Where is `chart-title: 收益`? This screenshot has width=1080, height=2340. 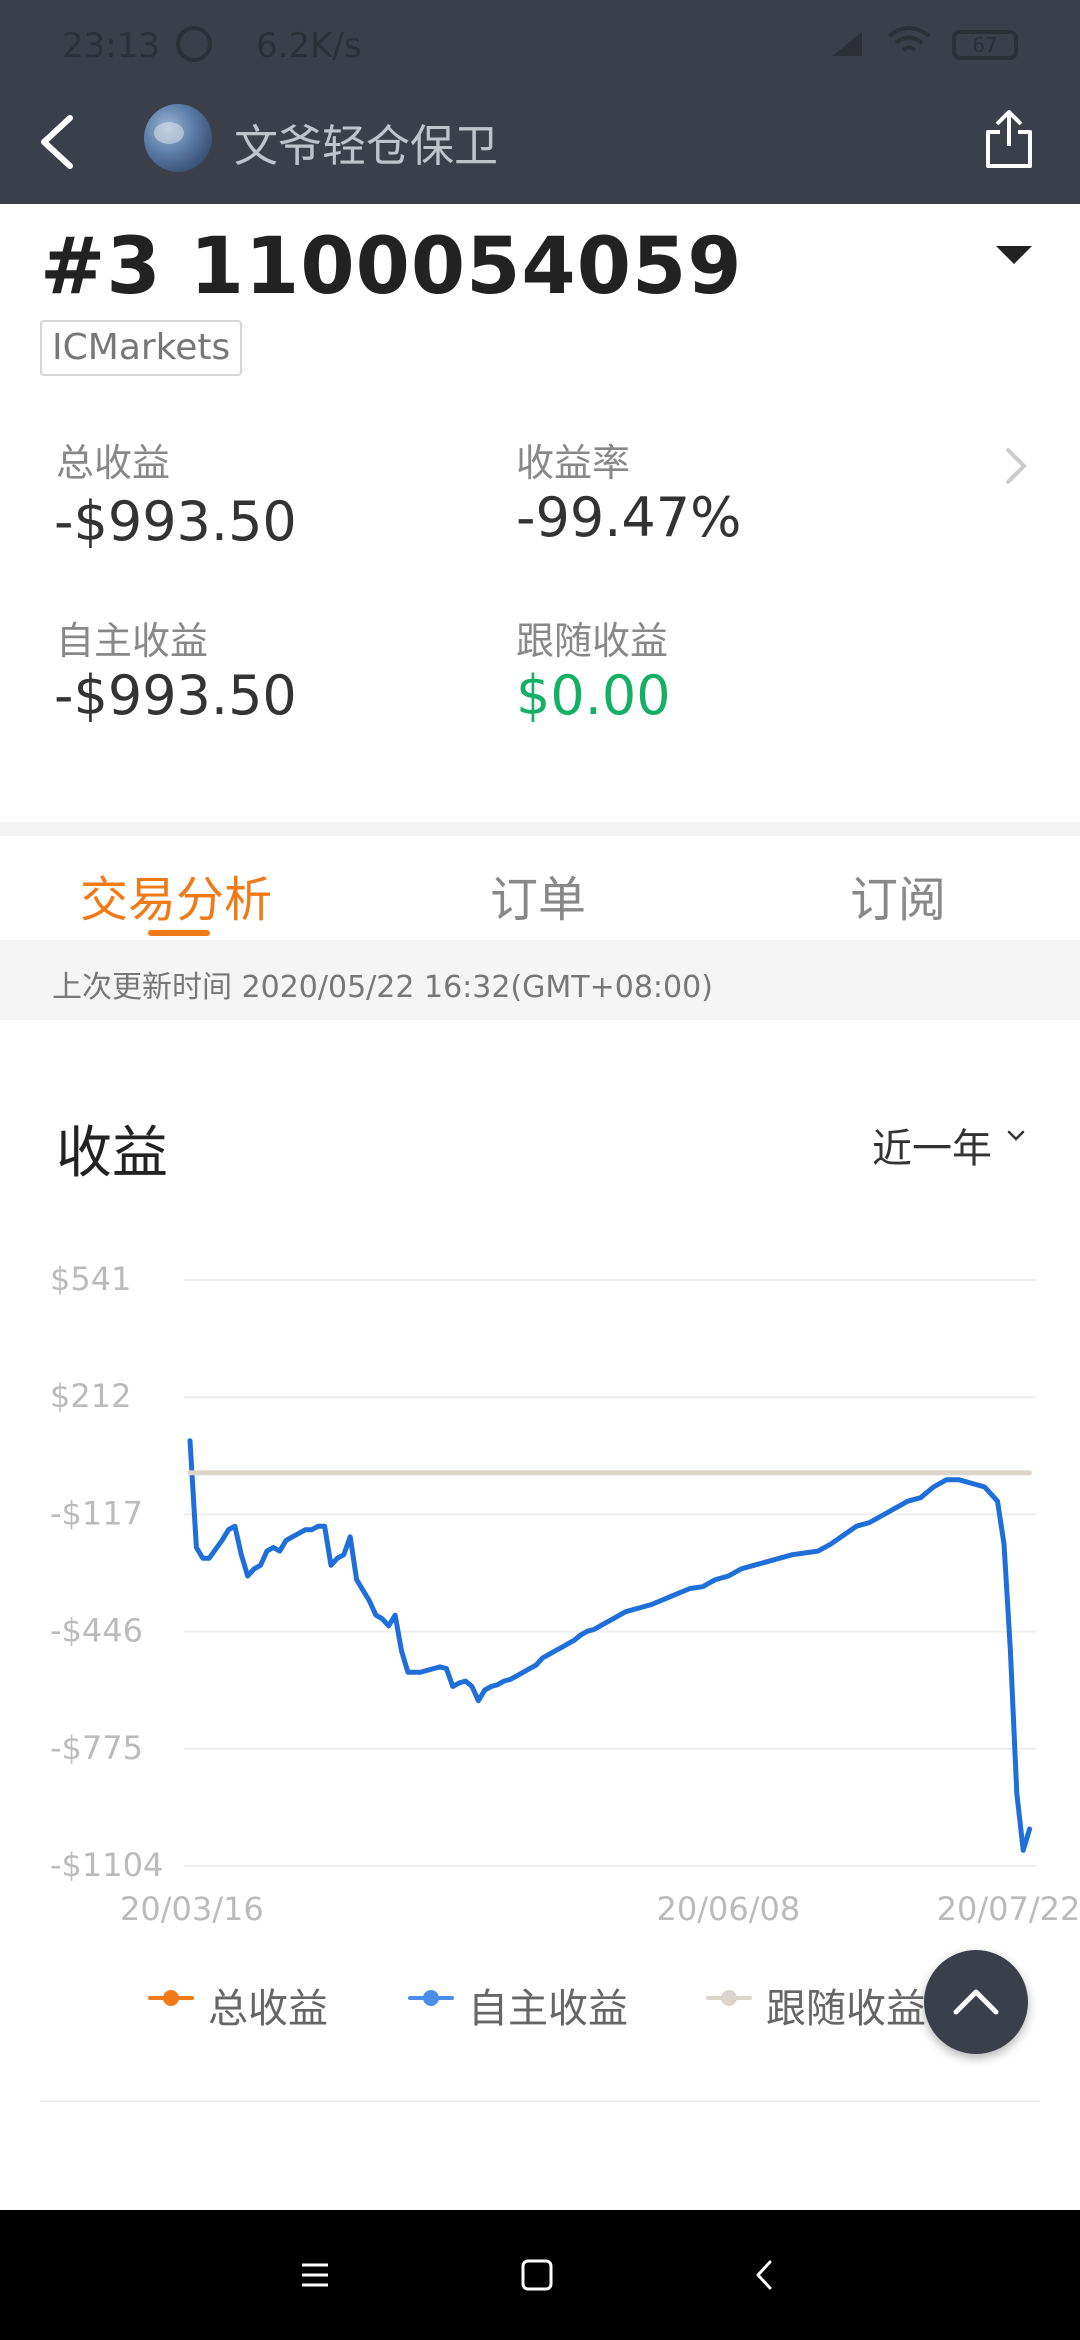 chart-title: 收益 is located at coordinates (112, 1153).